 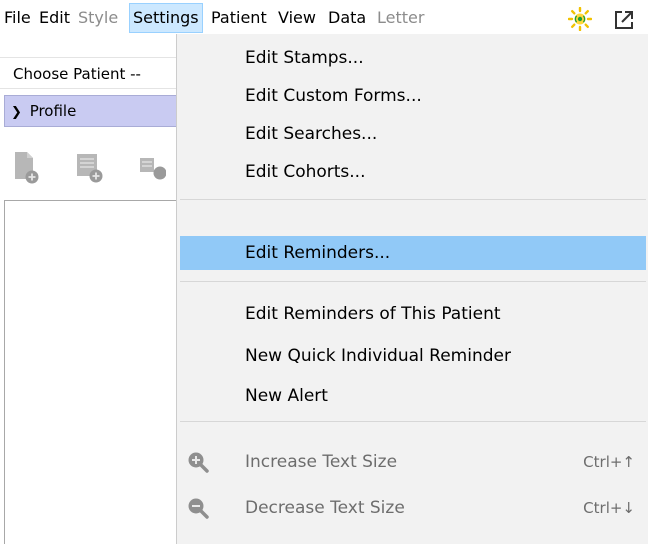 What do you see at coordinates (89, 73) in the screenshot?
I see `choose-patient-selector: Choose Patient --` at bounding box center [89, 73].